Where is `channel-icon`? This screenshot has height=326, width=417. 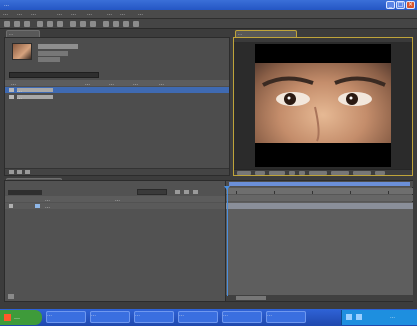
channel-icon is located at coordinates (302, 173).